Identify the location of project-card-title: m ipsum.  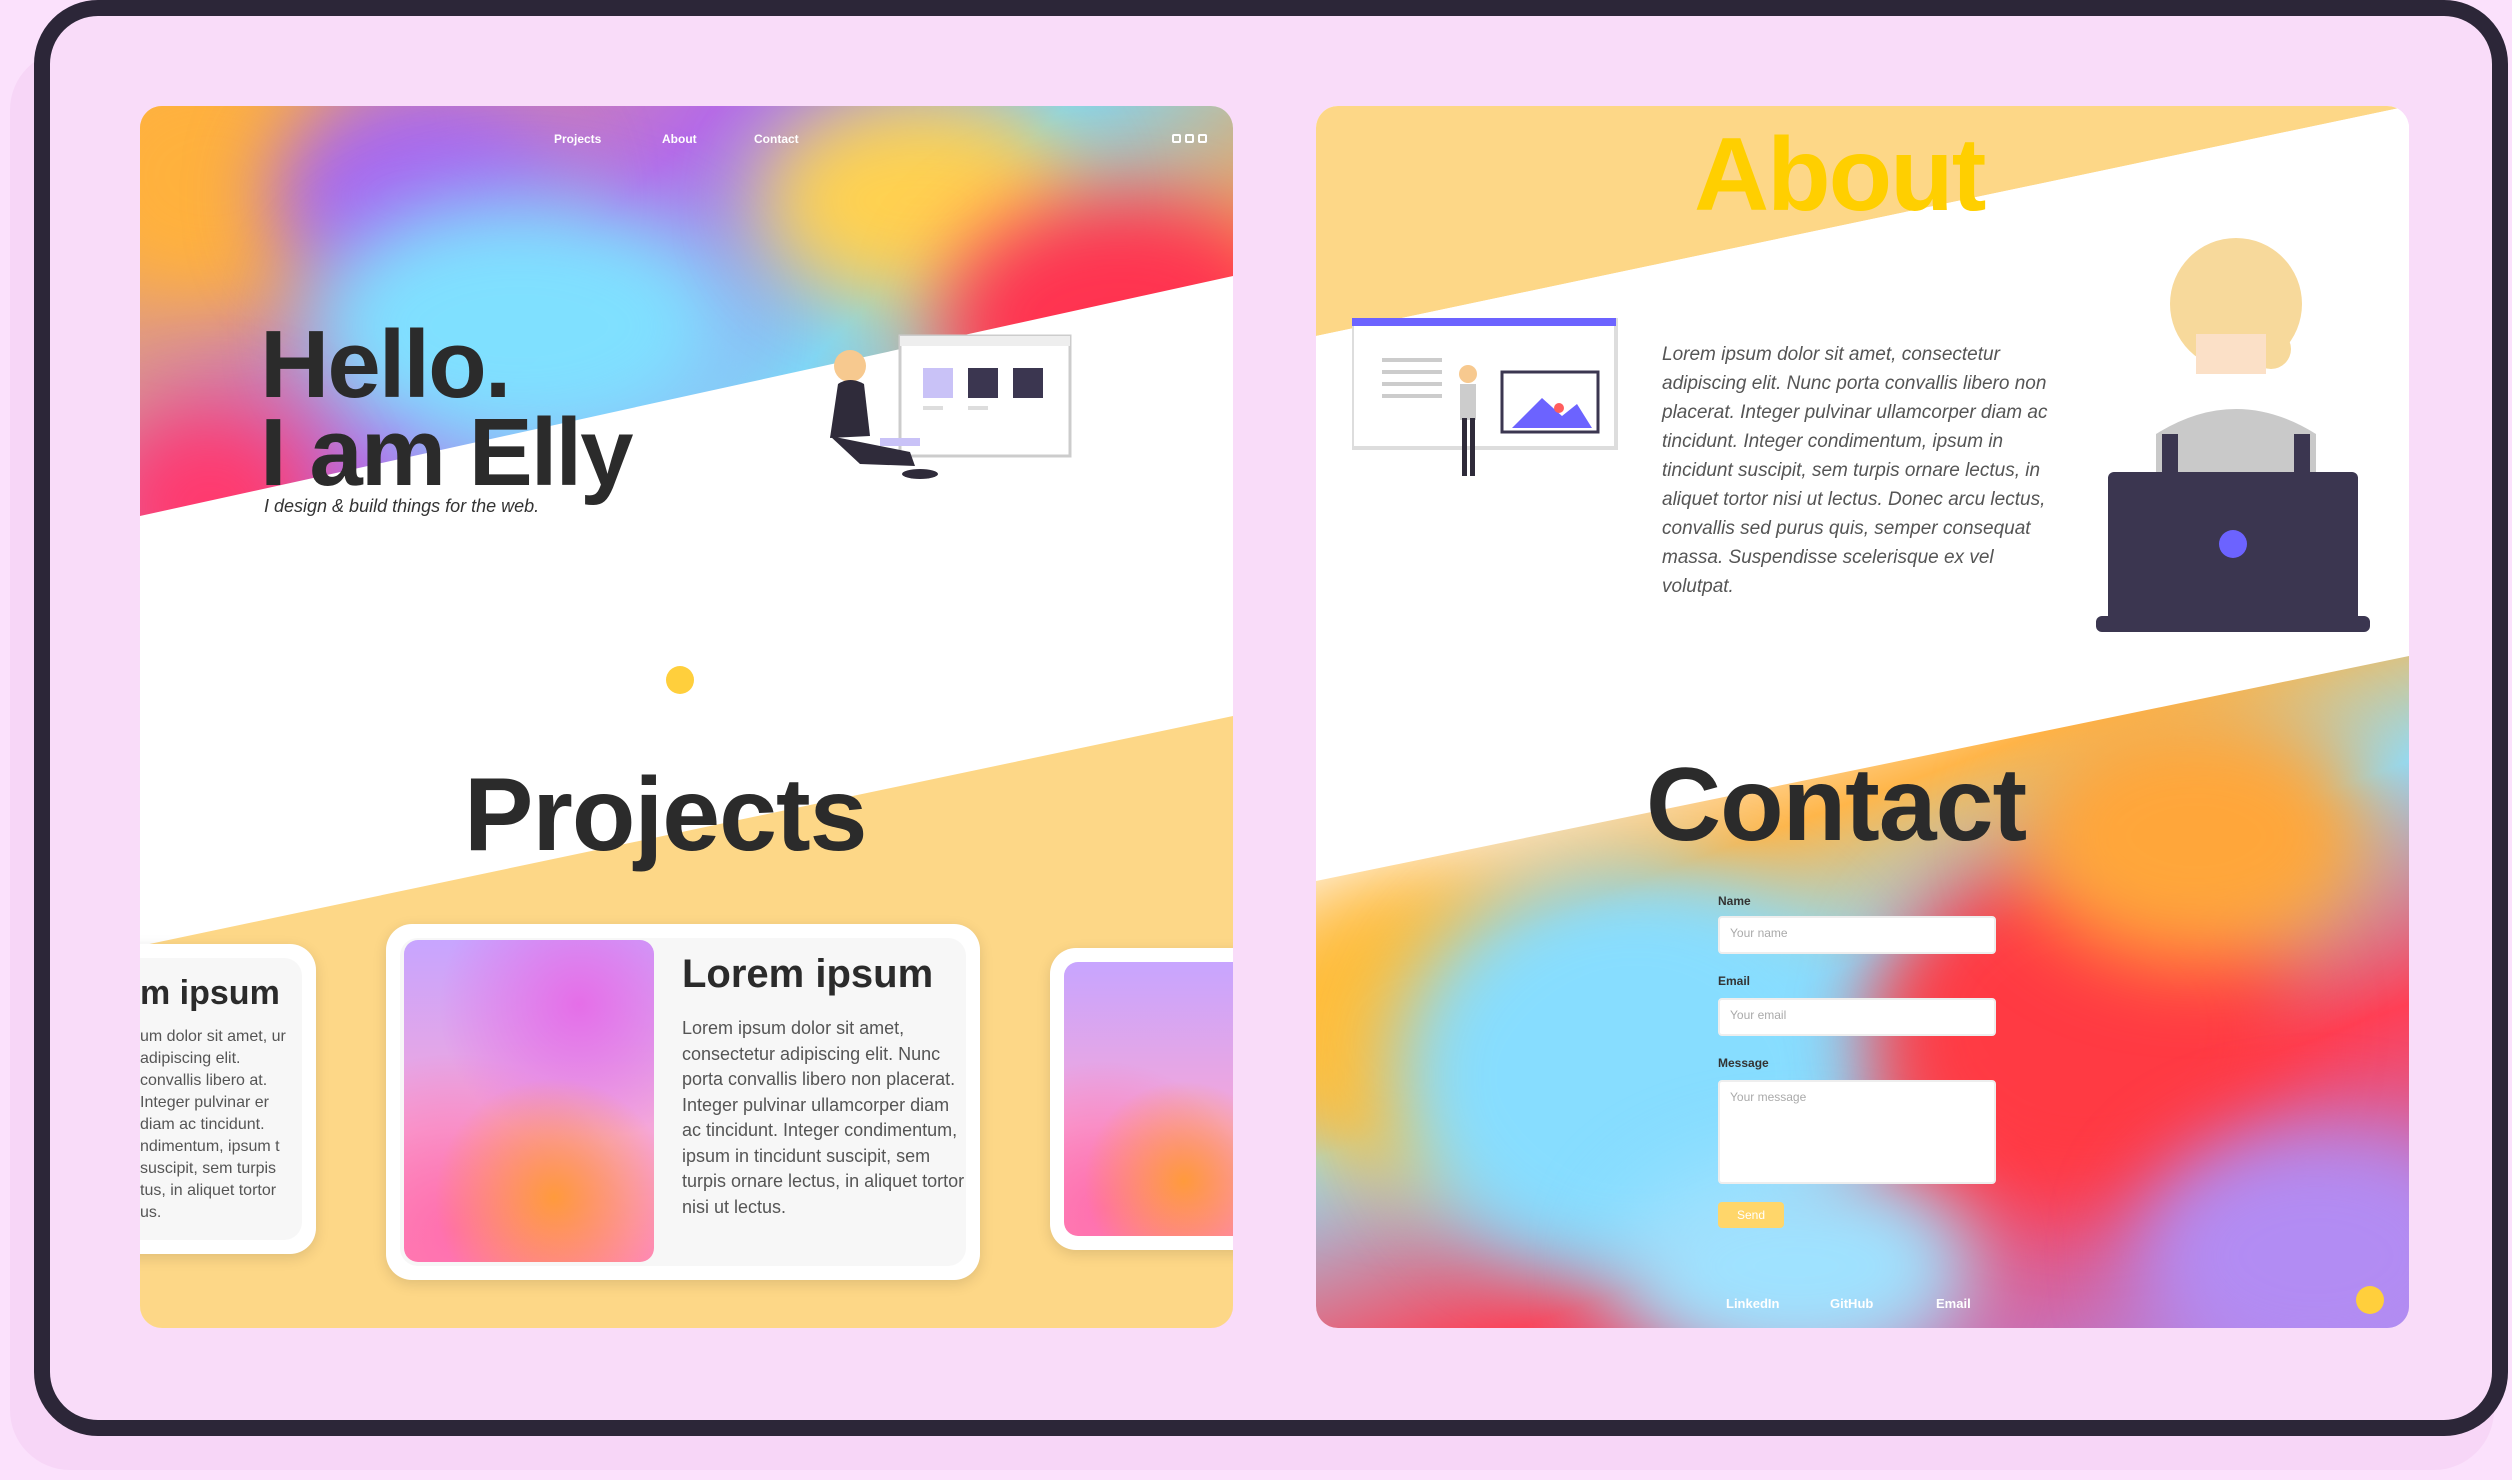
(210, 993).